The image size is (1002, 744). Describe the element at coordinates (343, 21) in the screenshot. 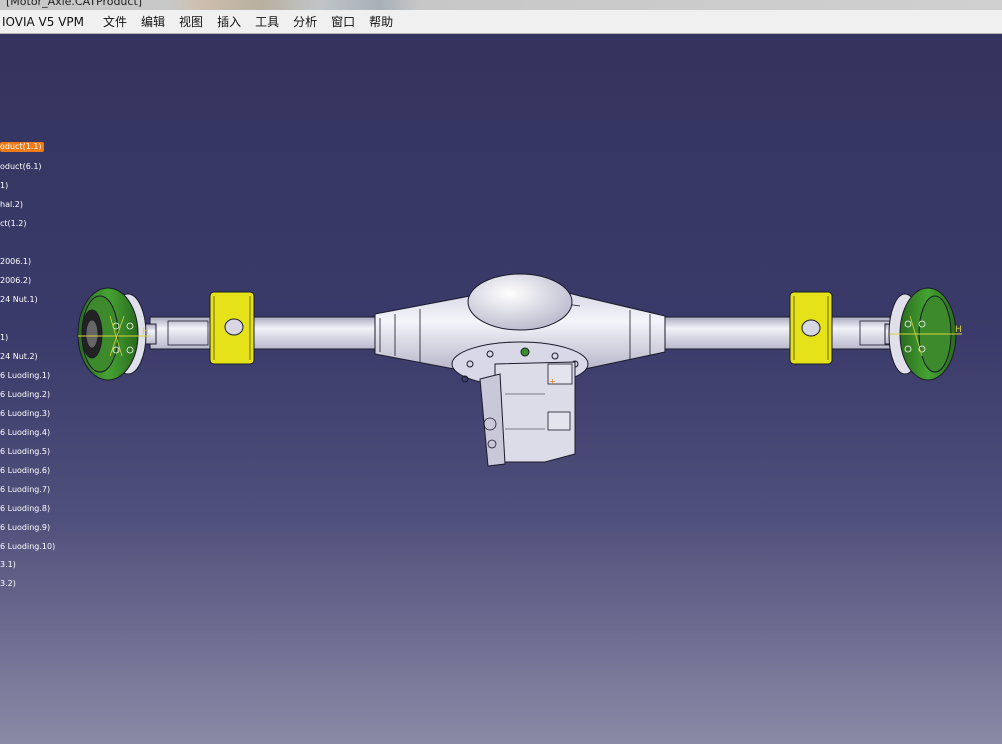

I see `menu-window: 窗口` at that location.